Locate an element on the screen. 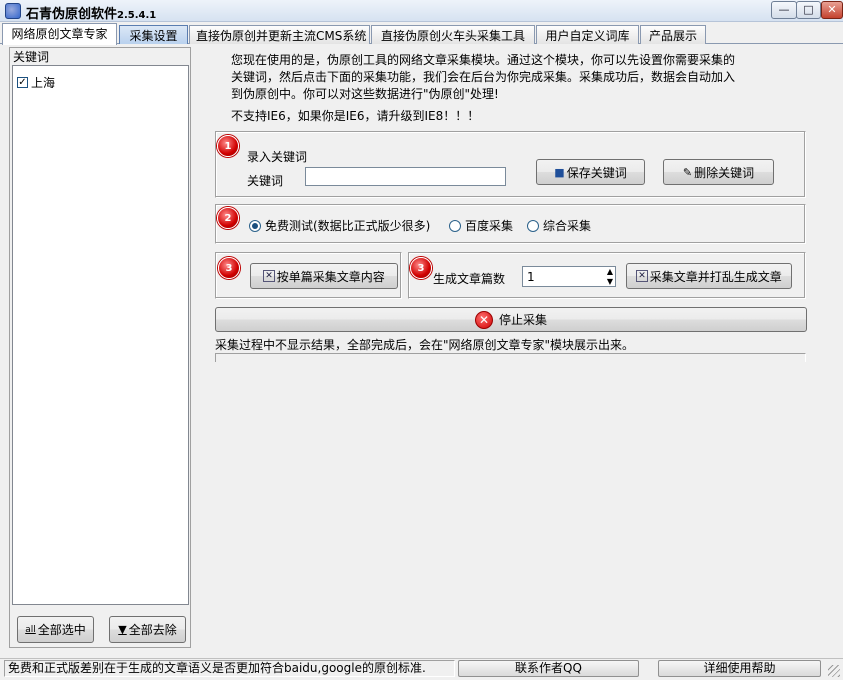 Image resolution: width=843 pixels, height=680 pixels. step1-badge: 1 is located at coordinates (228, 146).